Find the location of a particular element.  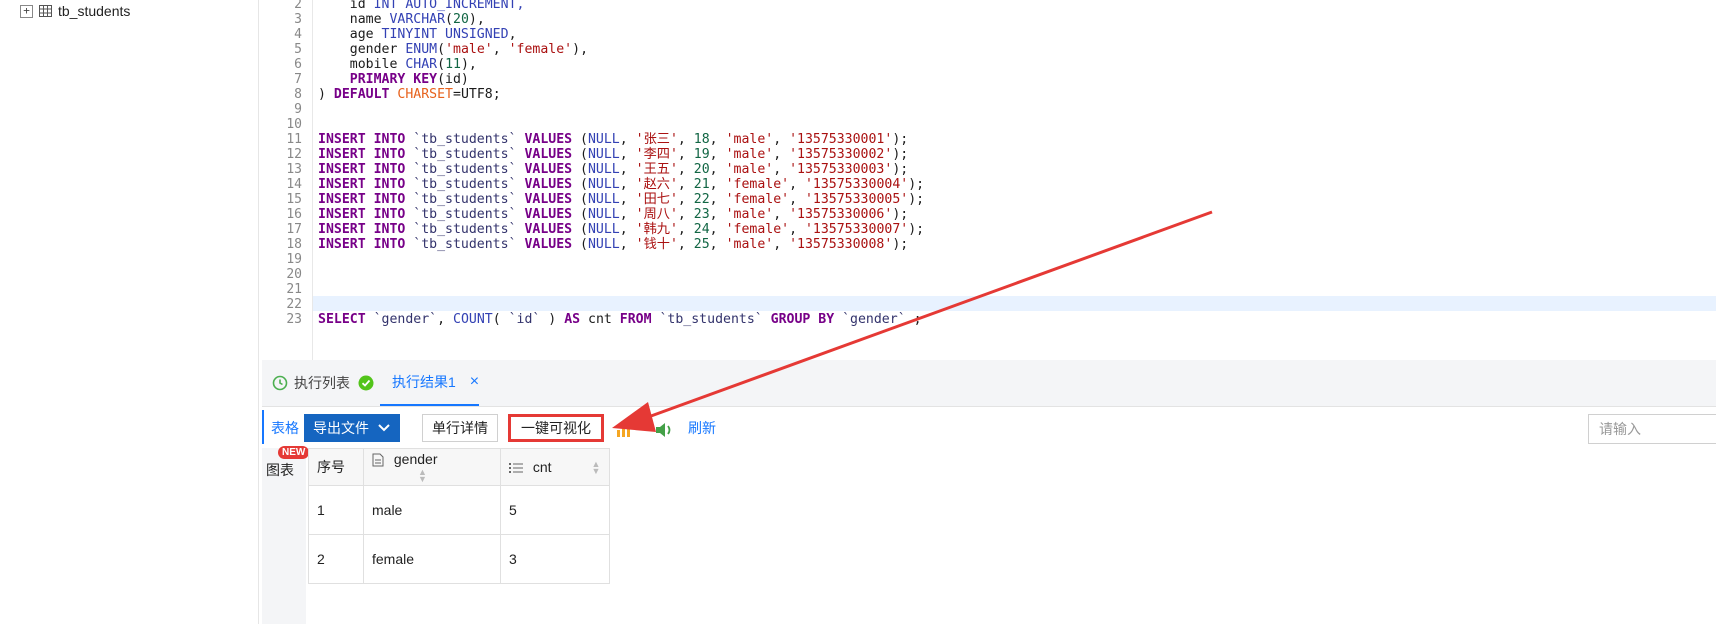

line-number: 6 is located at coordinates (298, 64).